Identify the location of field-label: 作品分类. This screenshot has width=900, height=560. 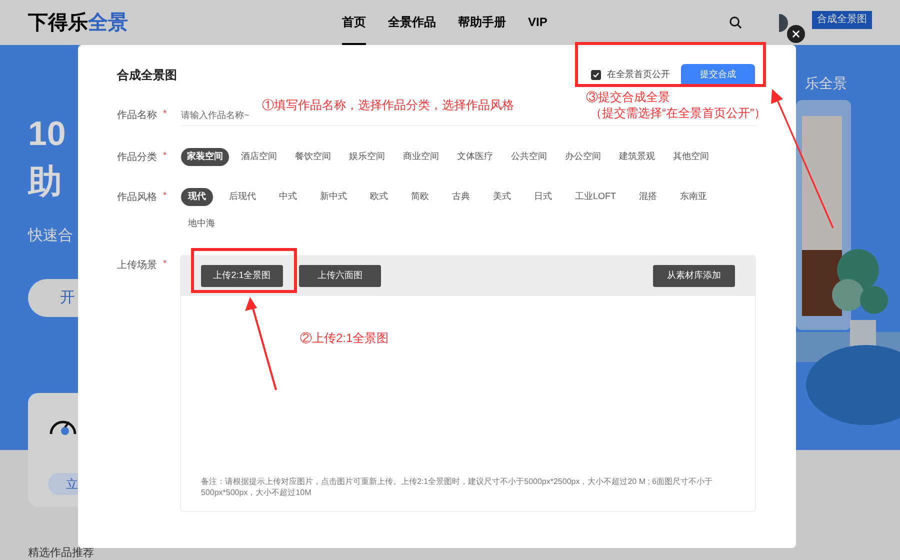
(137, 157).